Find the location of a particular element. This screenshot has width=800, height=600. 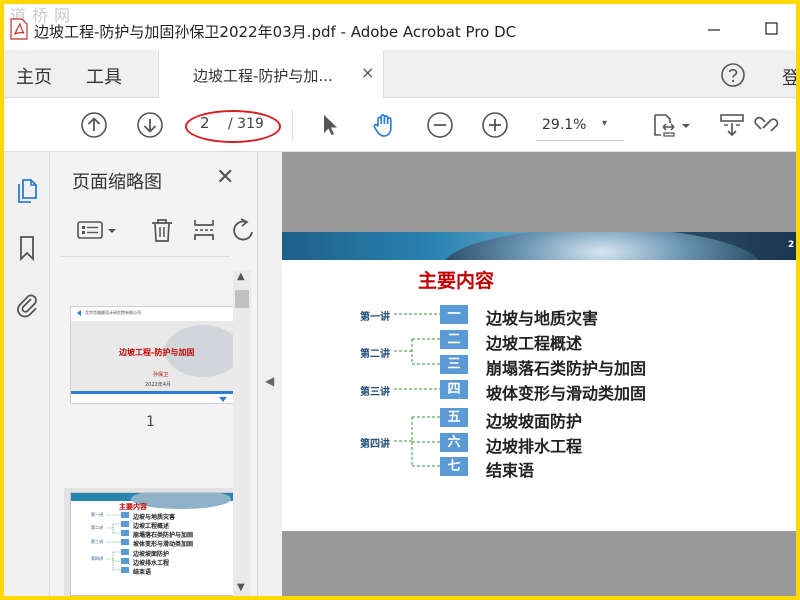

toolbar-divider is located at coordinates (292, 125).